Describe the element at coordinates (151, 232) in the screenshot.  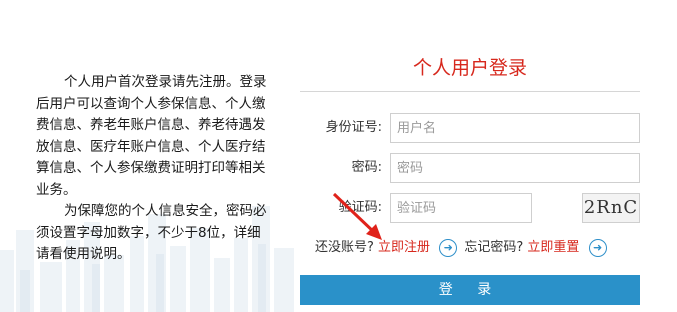
I see `intro-paragraph-security: 为保障您的个人信息安全，密码必须设置字母加数字，不少于8位，详细请看使用说明。` at that location.